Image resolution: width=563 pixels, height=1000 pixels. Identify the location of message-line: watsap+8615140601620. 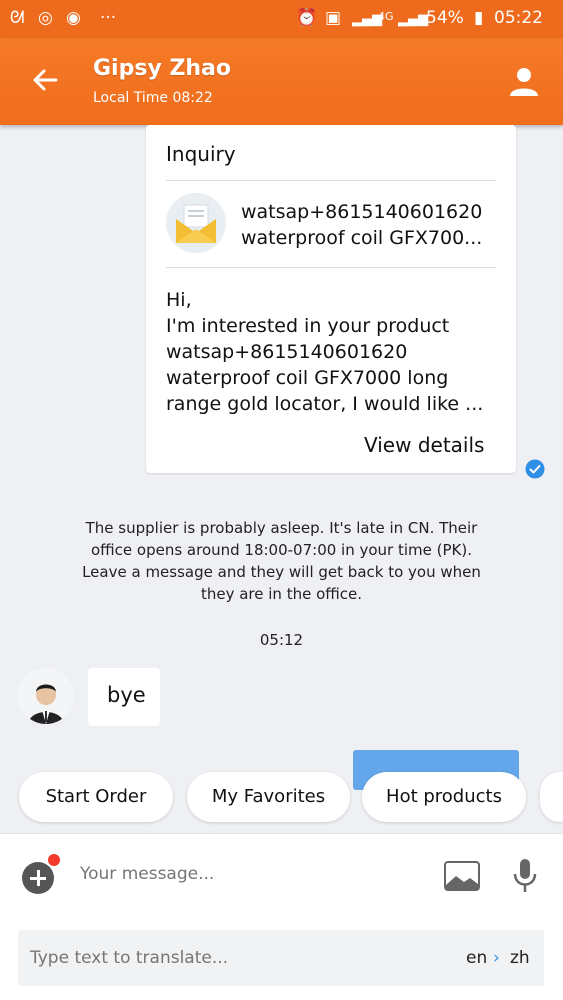
(287, 352).